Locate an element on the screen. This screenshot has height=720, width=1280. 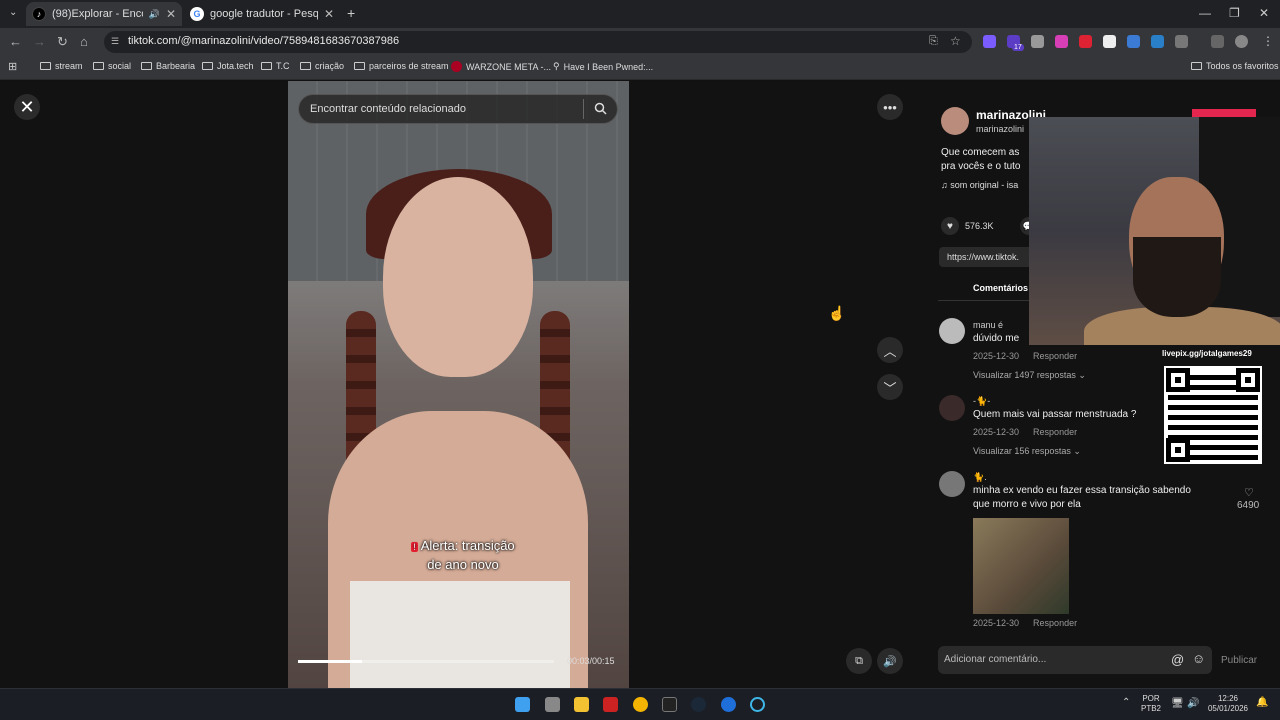
comment-author: manu é is located at coordinates (988, 325).